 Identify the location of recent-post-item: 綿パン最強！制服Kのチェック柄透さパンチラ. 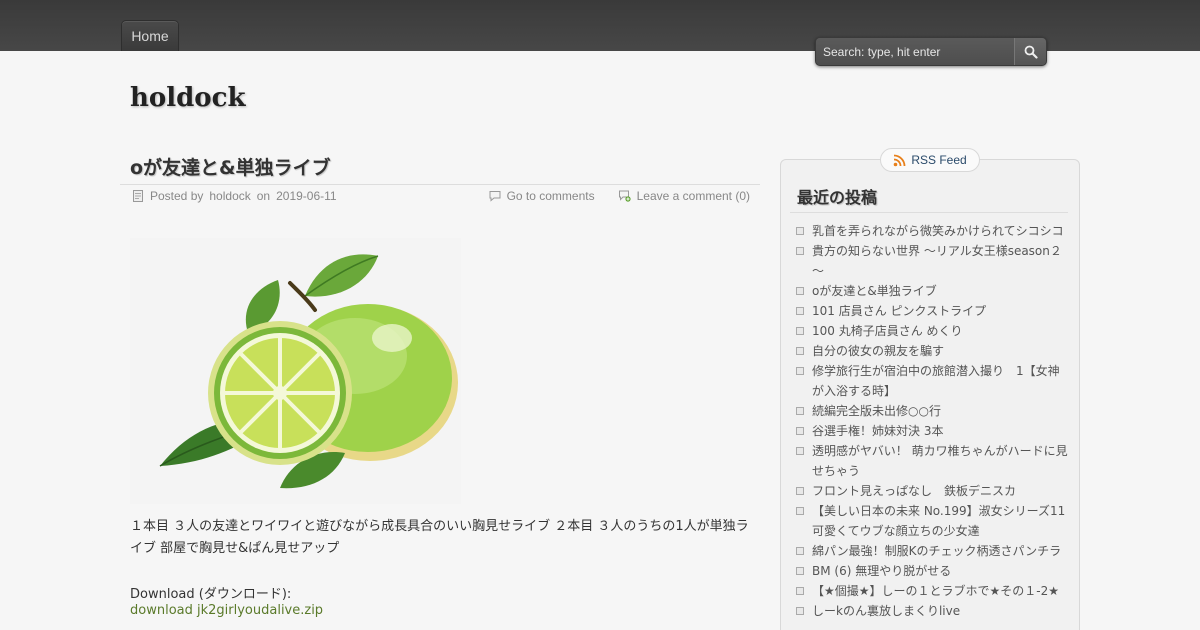
(932, 551).